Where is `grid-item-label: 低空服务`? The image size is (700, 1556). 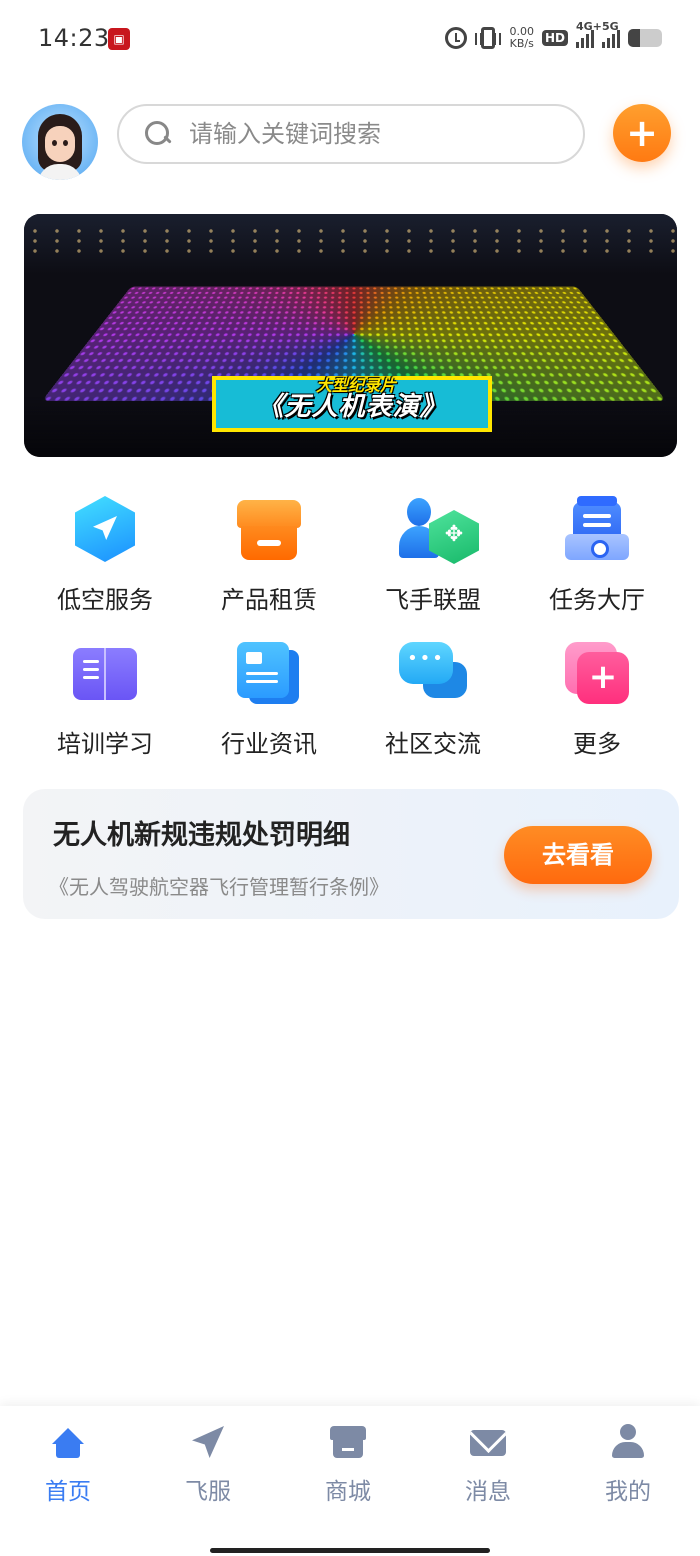 grid-item-label: 低空服务 is located at coordinates (105, 600).